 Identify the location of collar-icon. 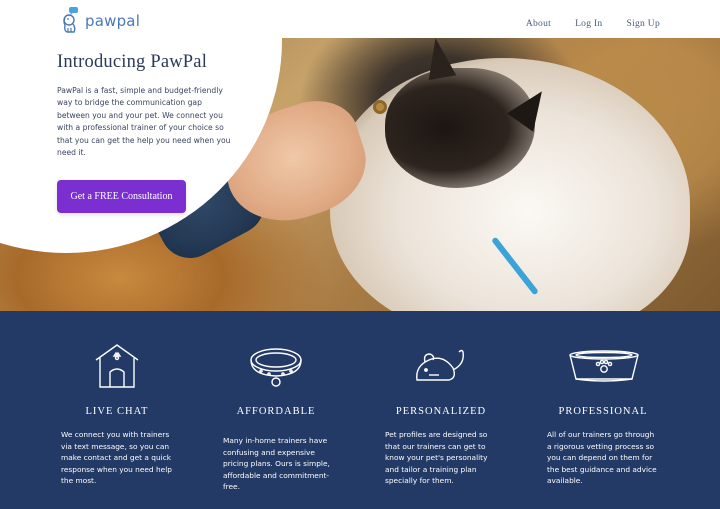
(276, 366).